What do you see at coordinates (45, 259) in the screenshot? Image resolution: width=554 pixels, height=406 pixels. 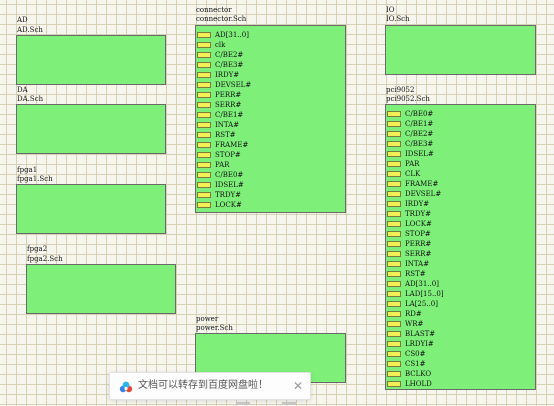 I see `sheet-file-fpga2: fpga2.Sch` at bounding box center [45, 259].